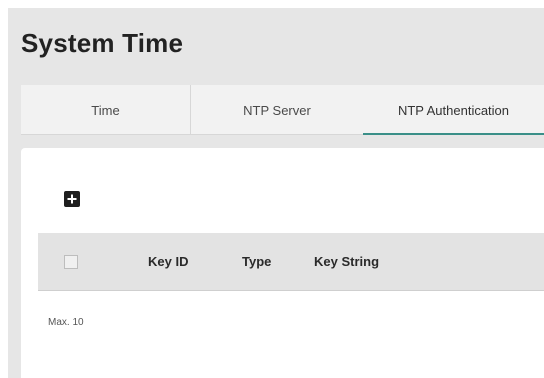  I want to click on plus-icon, so click(72, 199).